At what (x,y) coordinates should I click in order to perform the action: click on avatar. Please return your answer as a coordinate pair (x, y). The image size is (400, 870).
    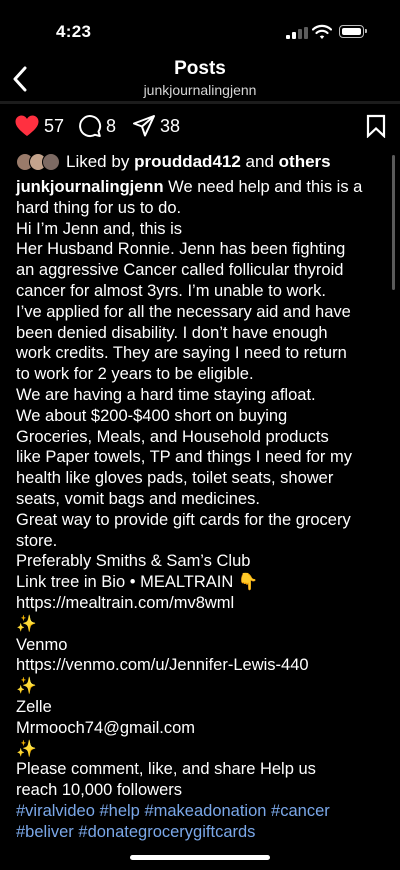
    Looking at the image, I should click on (51, 162).